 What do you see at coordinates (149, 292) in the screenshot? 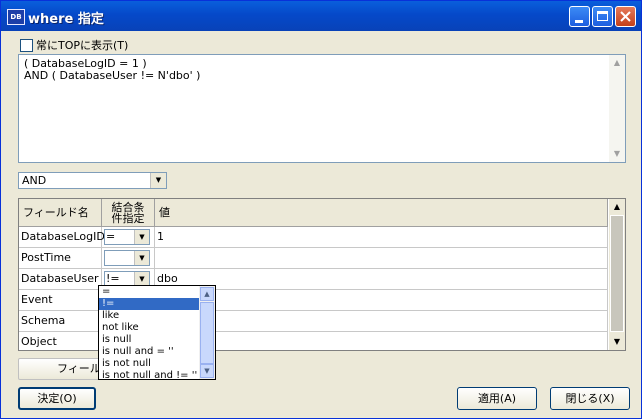
I see `dropdown-option: =` at bounding box center [149, 292].